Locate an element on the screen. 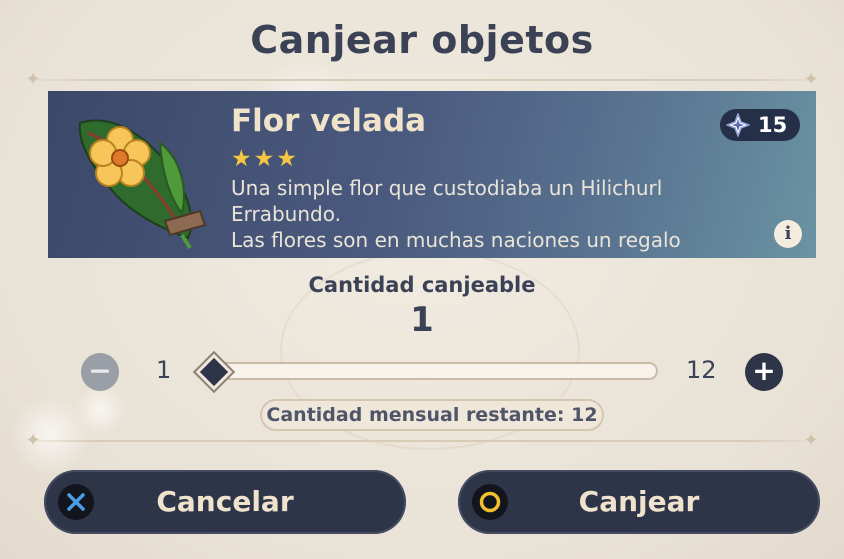 The height and width of the screenshot is (559, 844). slider-handle is located at coordinates (214, 372).